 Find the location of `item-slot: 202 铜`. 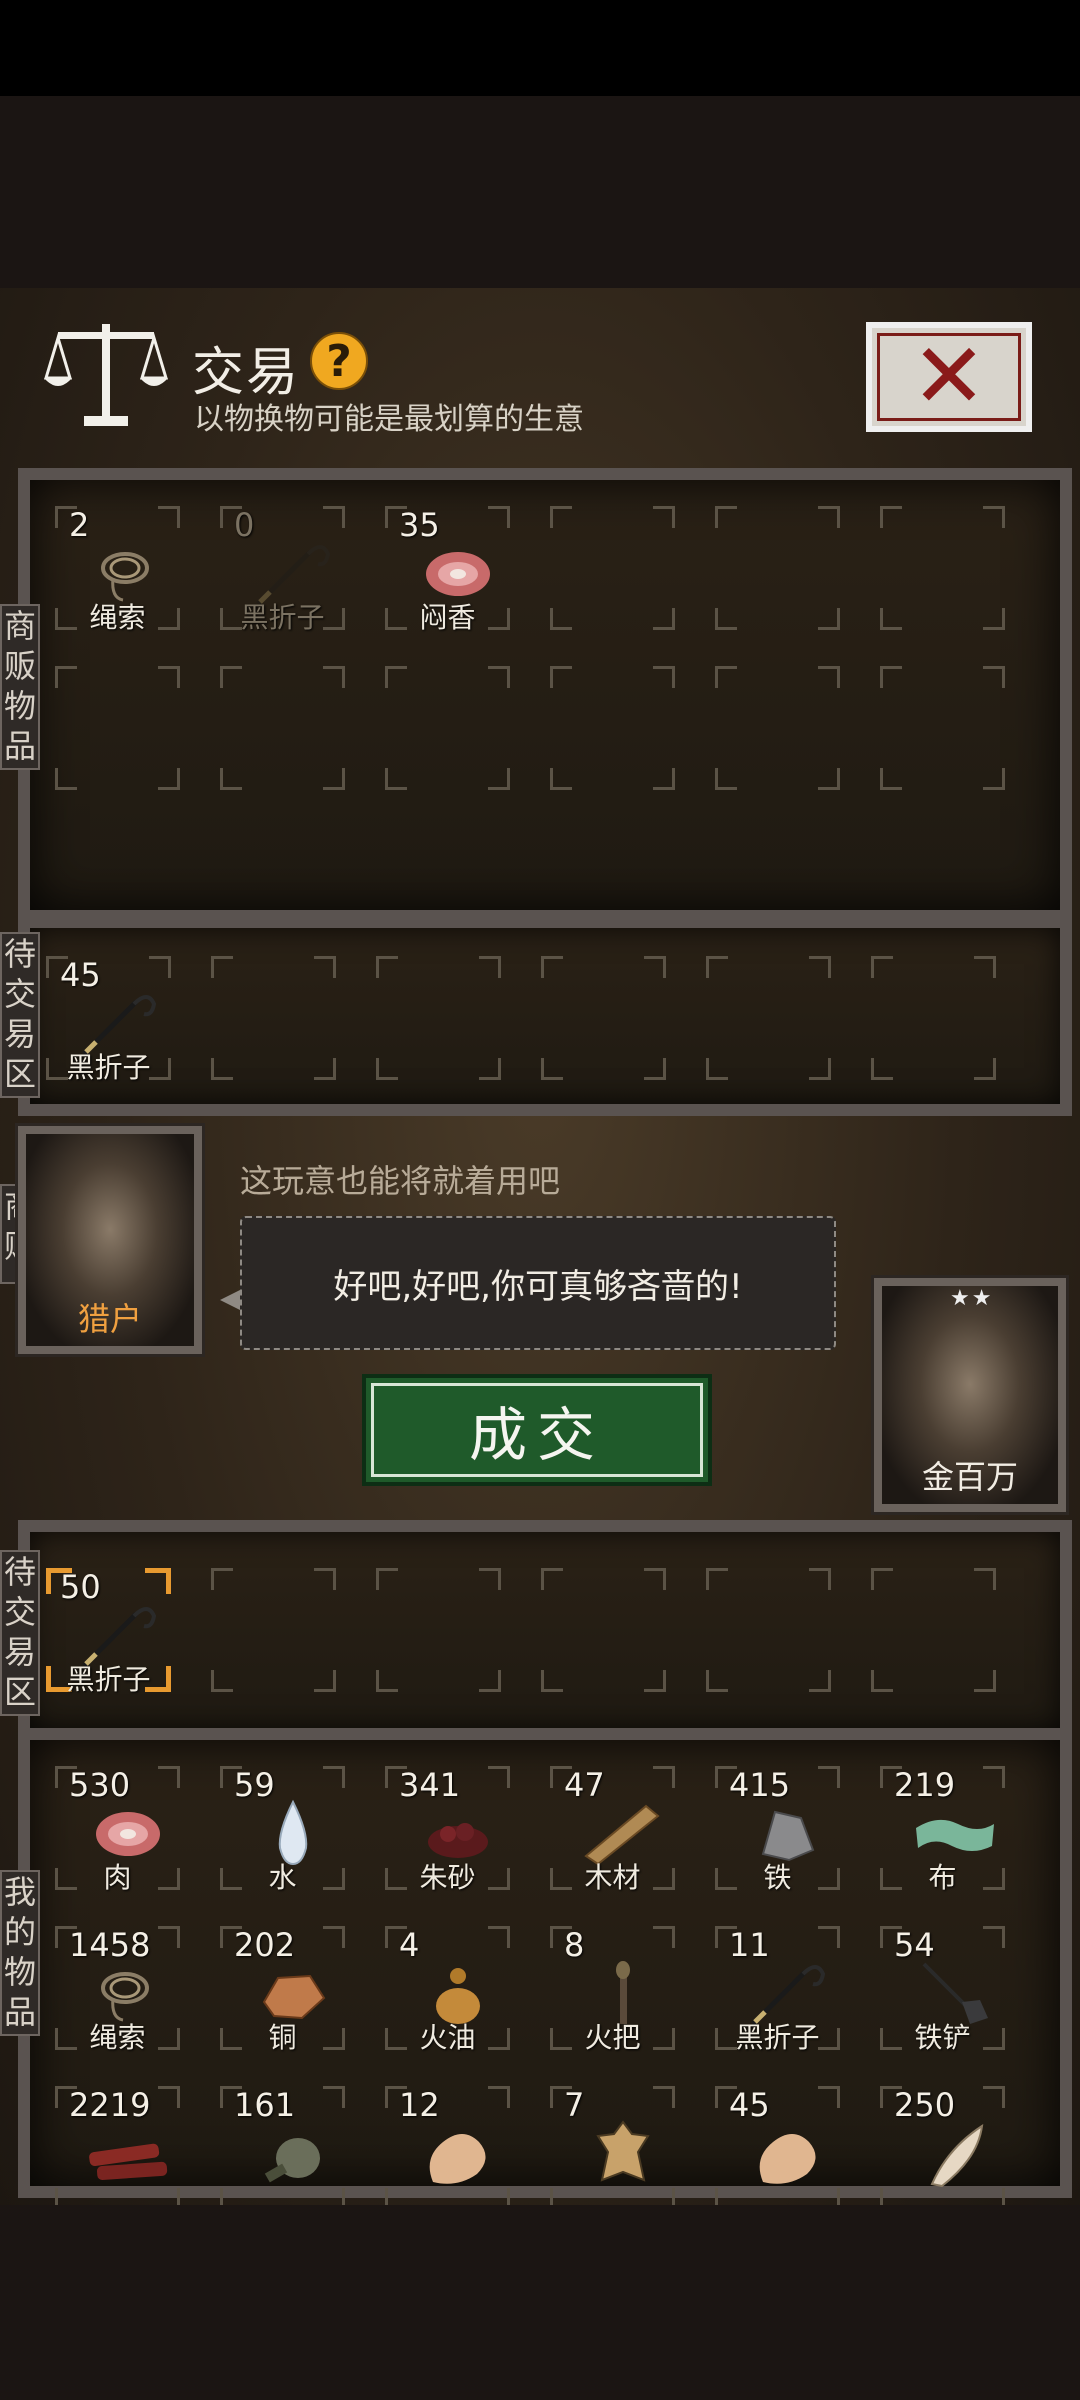

item-slot: 202 铜 is located at coordinates (282, 1988).